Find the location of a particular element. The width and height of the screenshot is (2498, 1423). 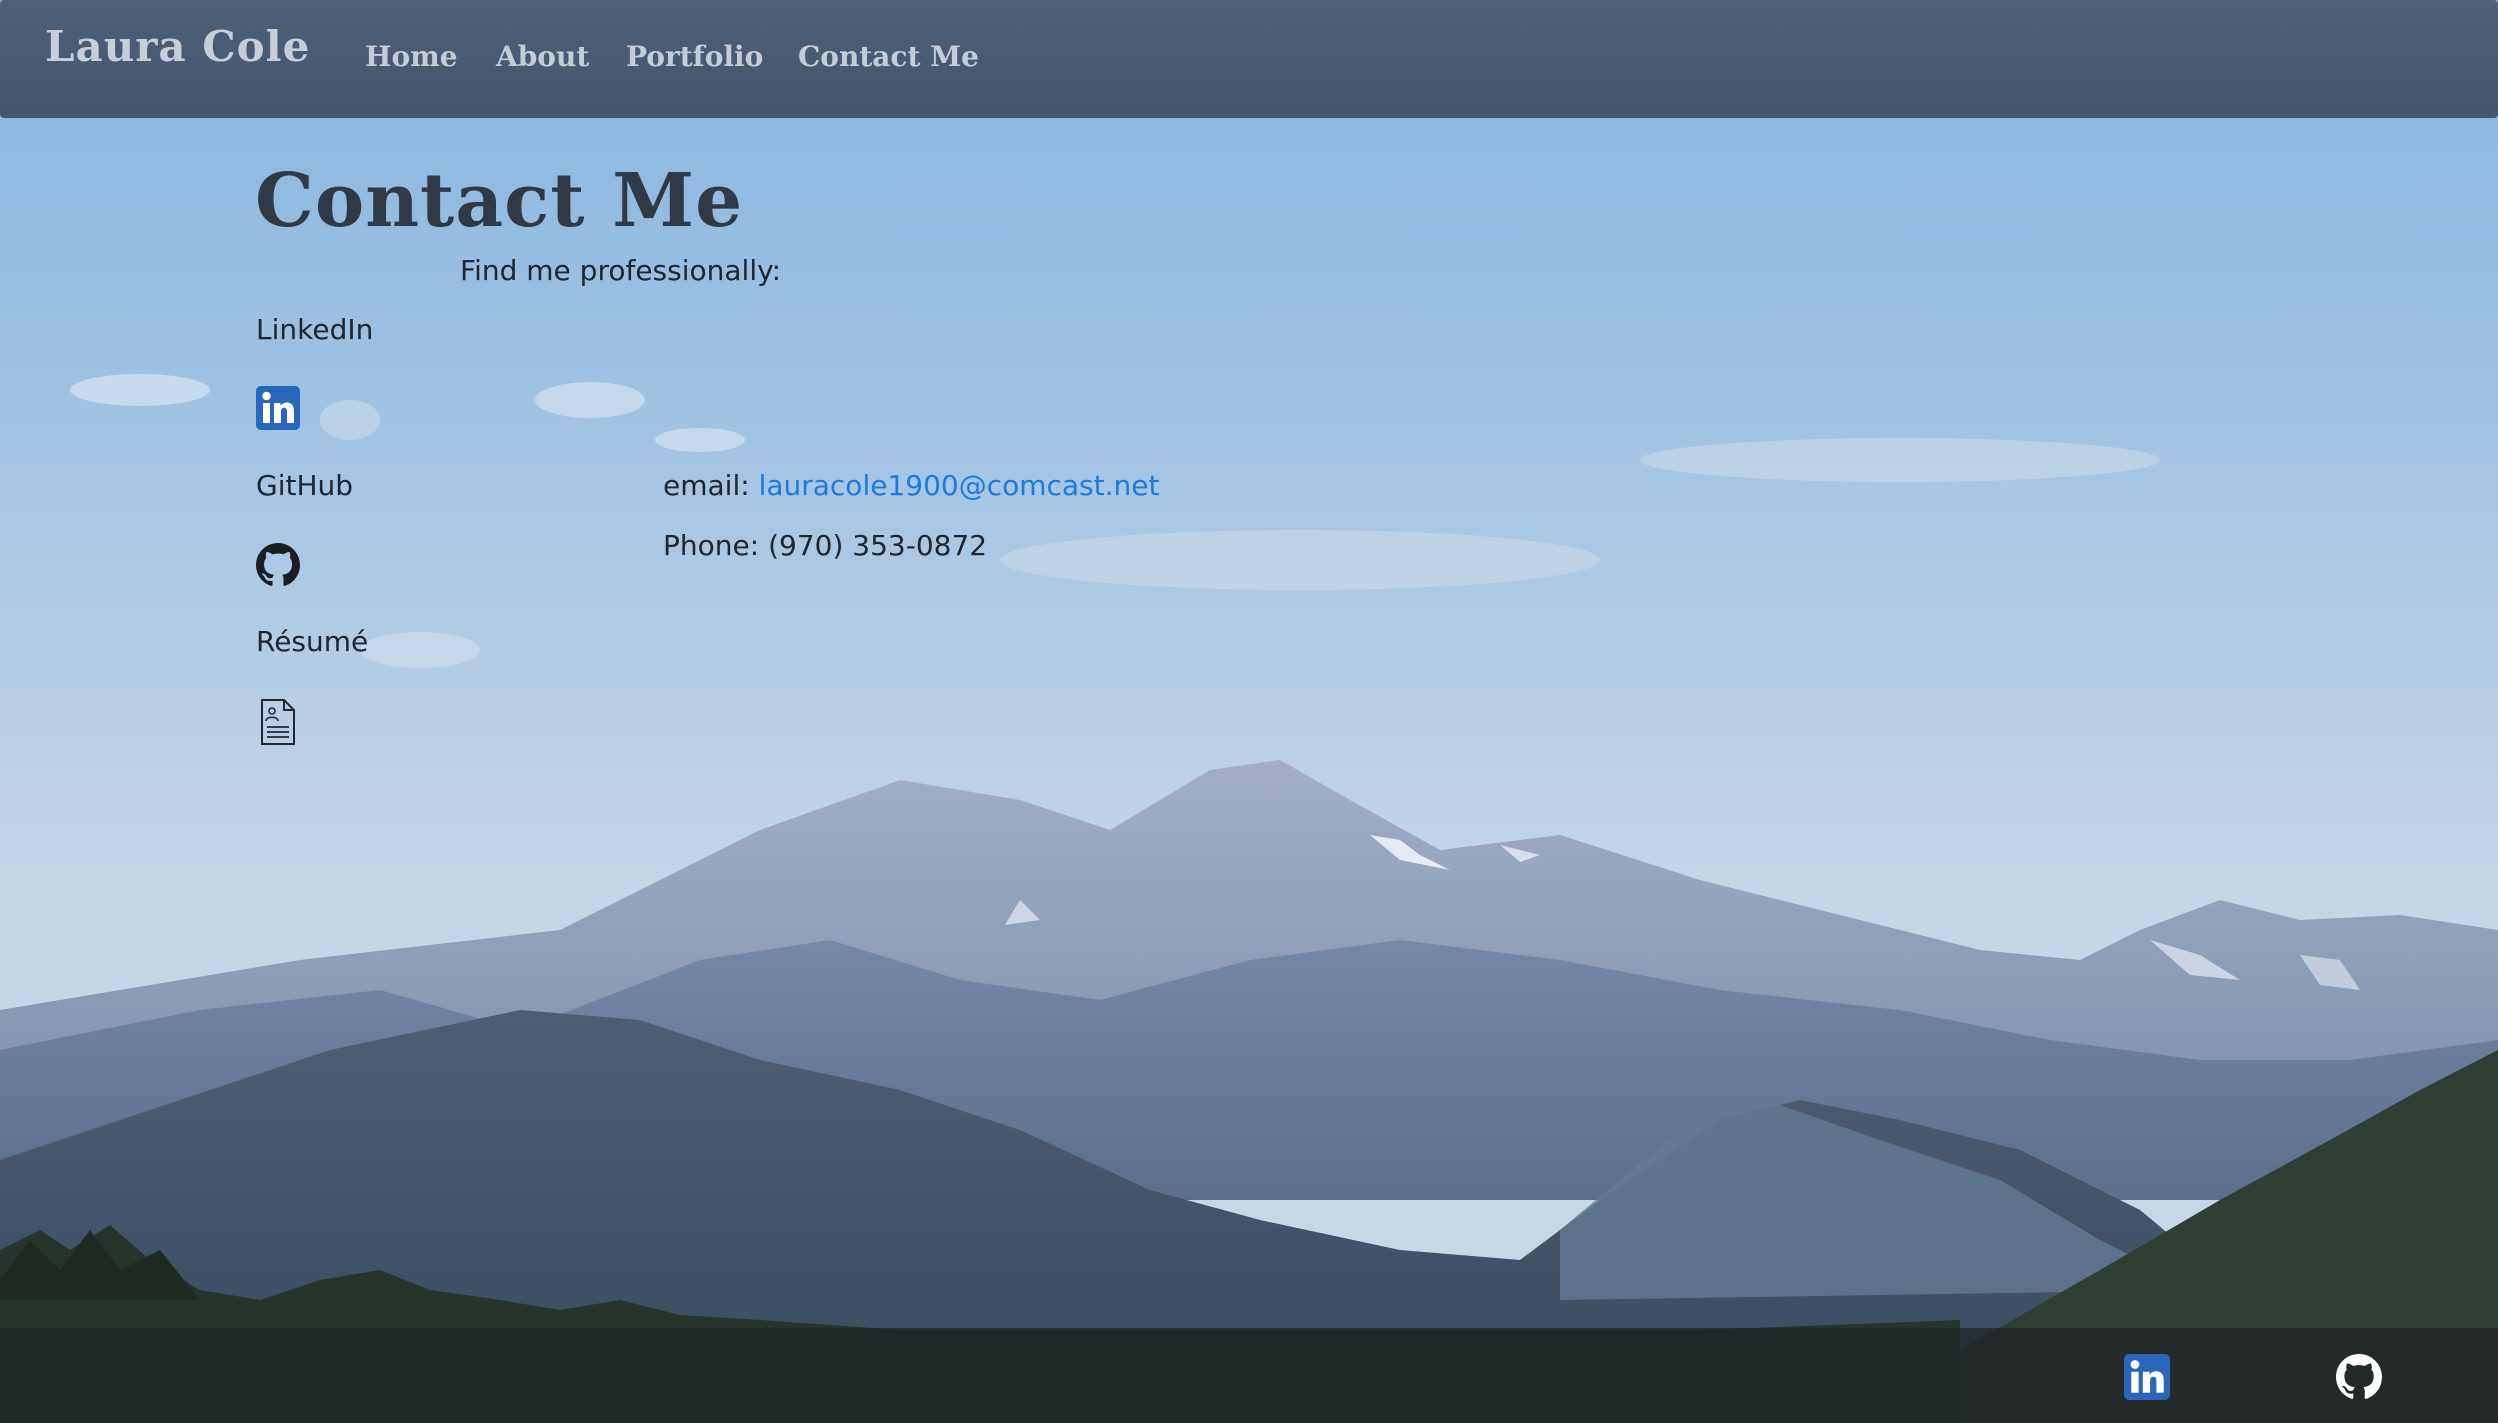

resume-link is located at coordinates (278, 721).